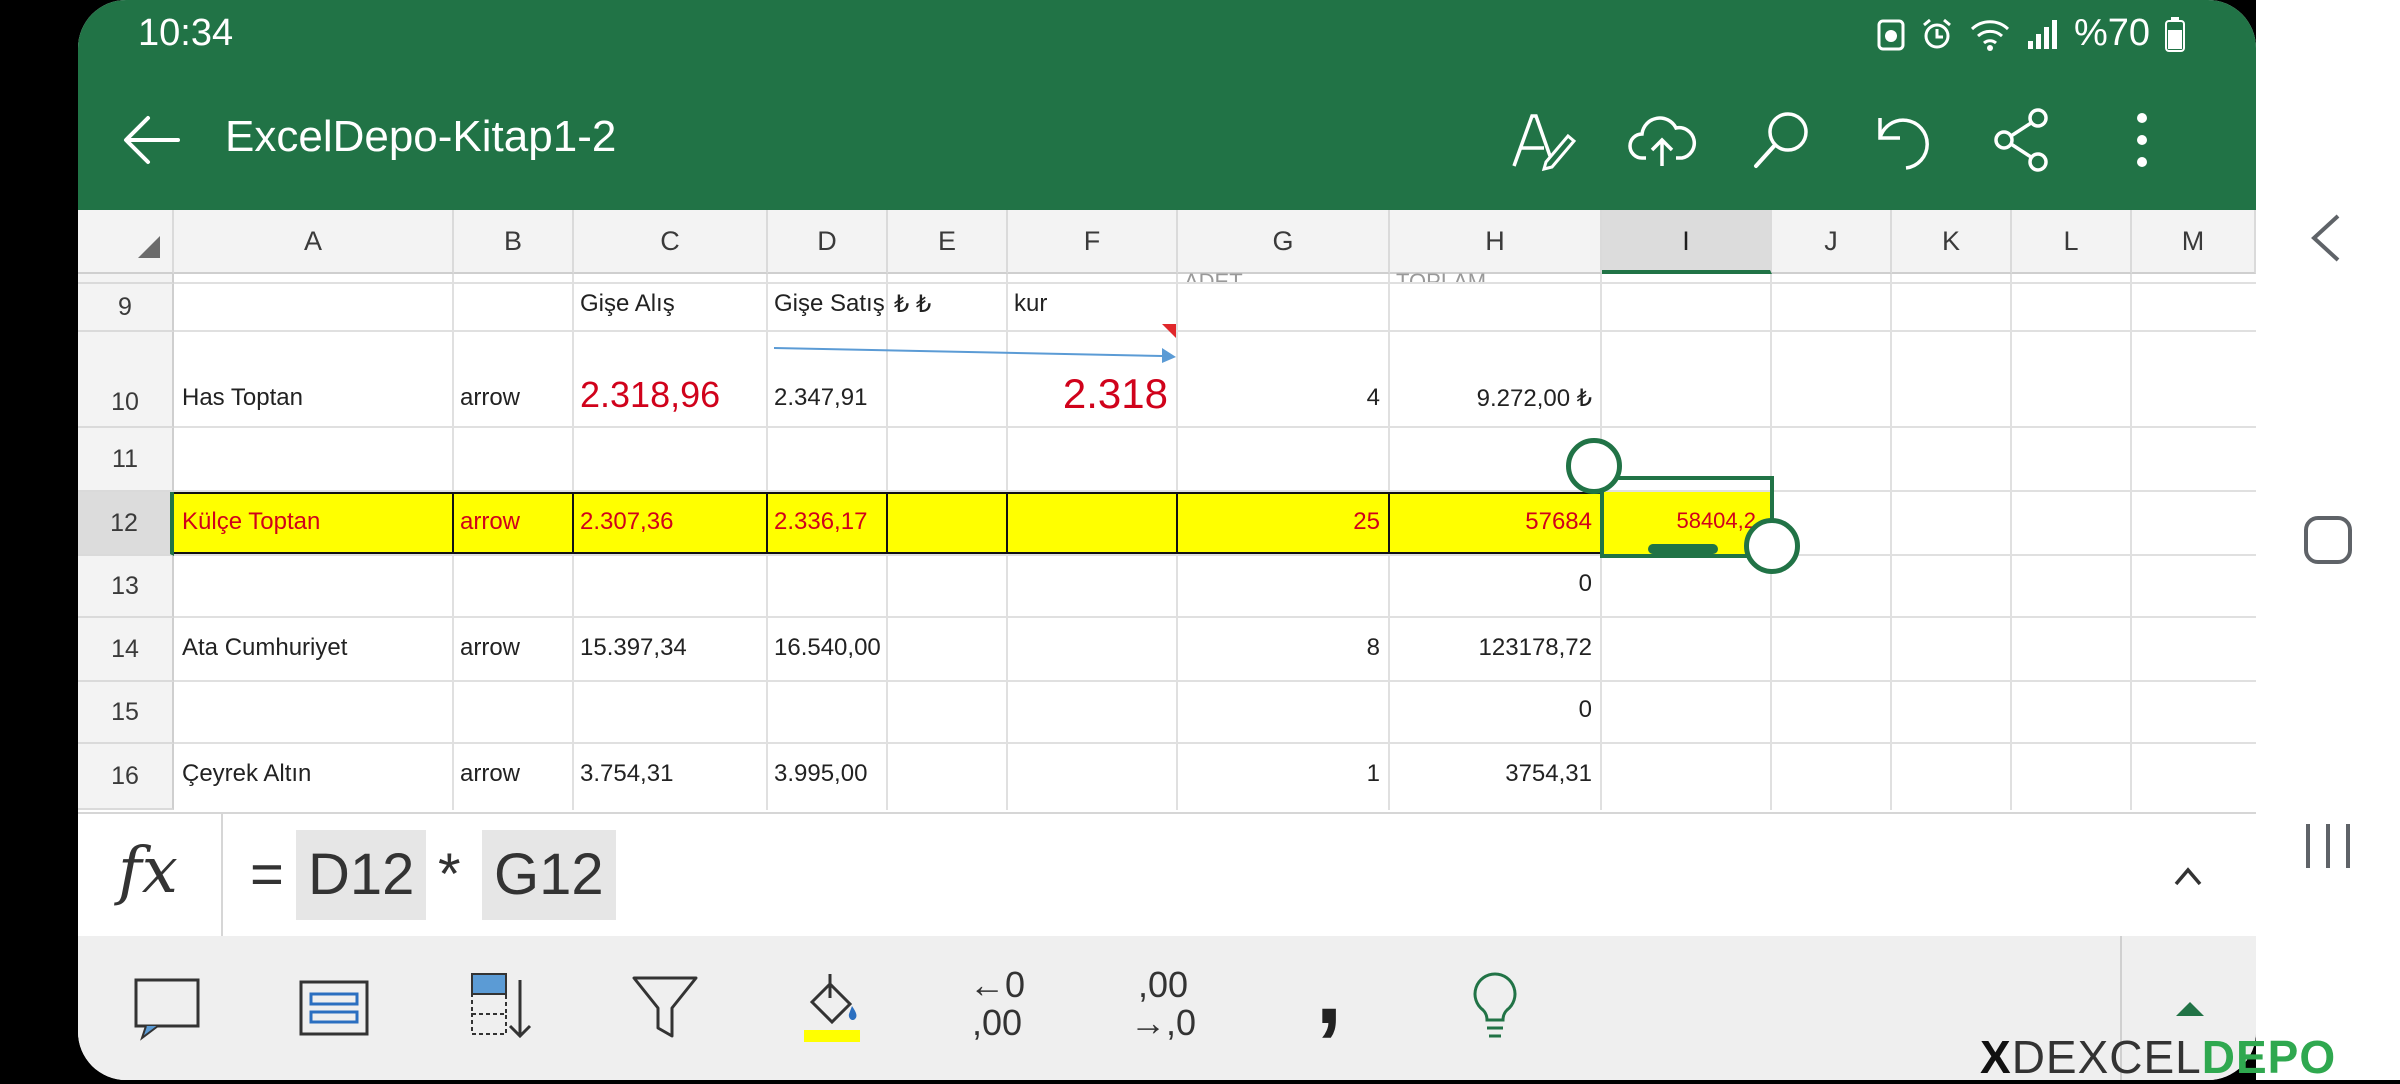  Describe the element at coordinates (2190, 1008) in the screenshot. I see `expand-toolbar-icon` at that location.